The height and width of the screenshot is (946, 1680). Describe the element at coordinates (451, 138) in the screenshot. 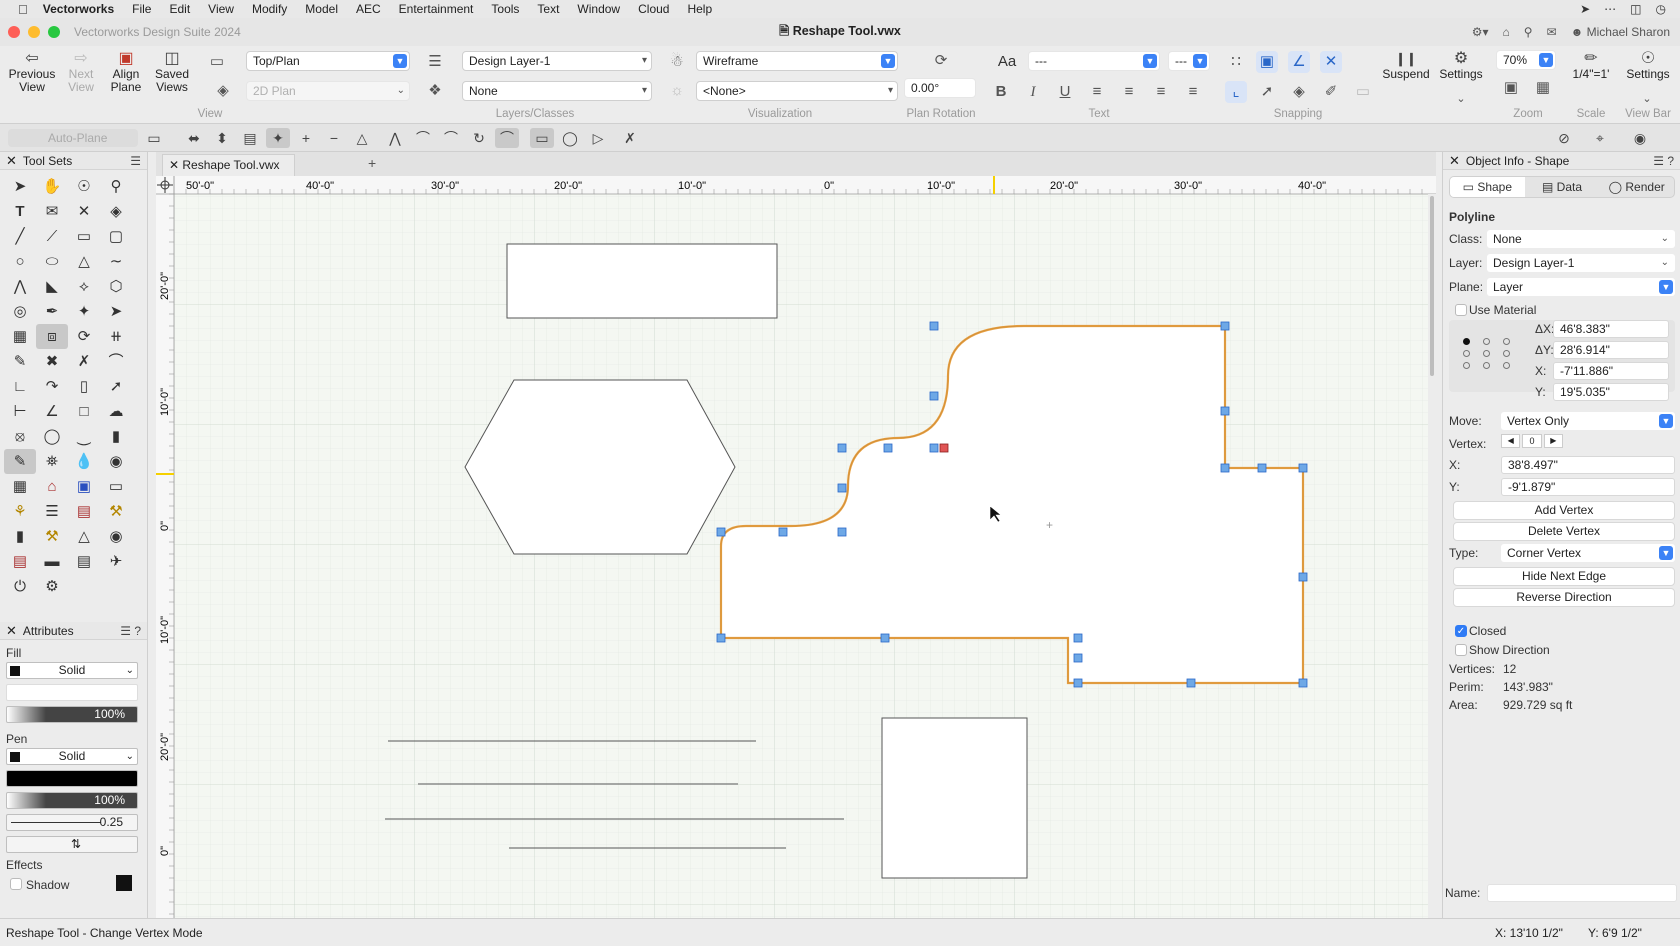

I see `cubic-vertex-icon: ⌒` at that location.